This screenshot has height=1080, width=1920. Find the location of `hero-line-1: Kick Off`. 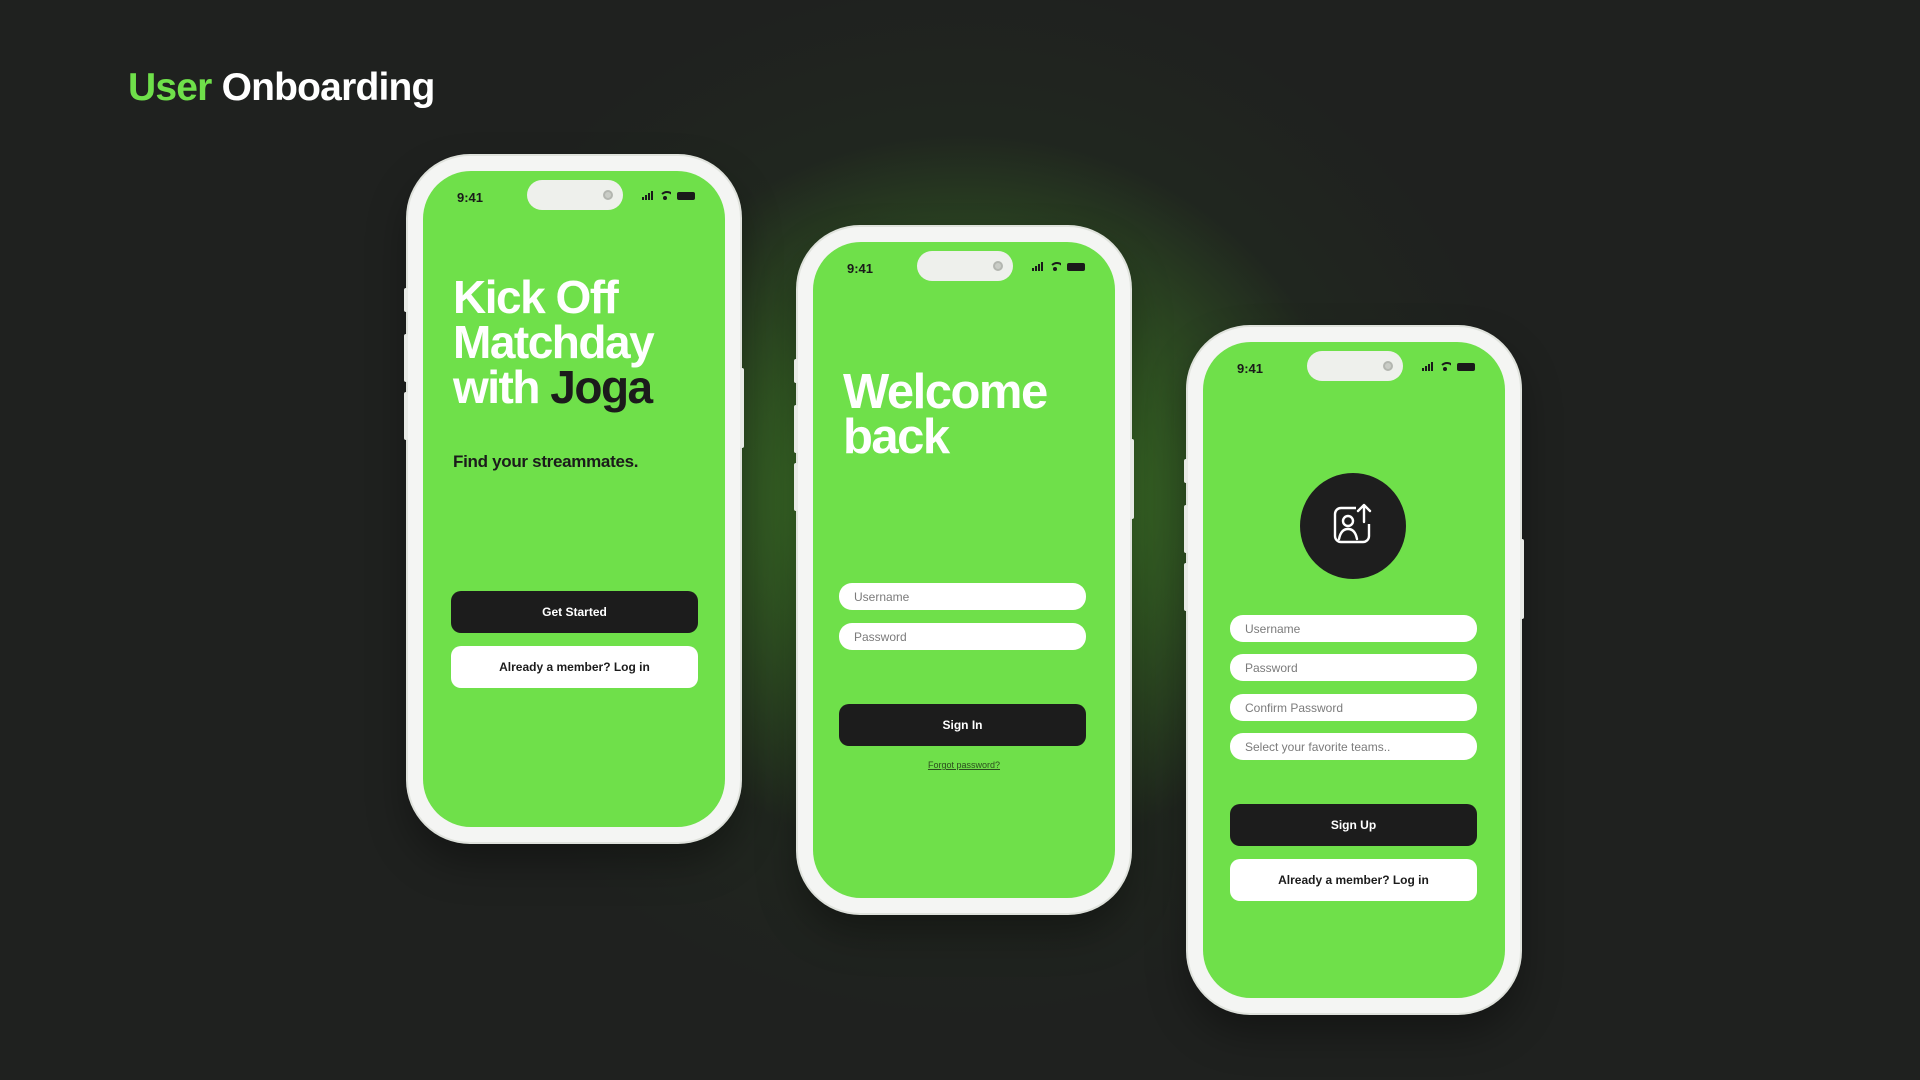

hero-line-1: Kick Off is located at coordinates (536, 297).